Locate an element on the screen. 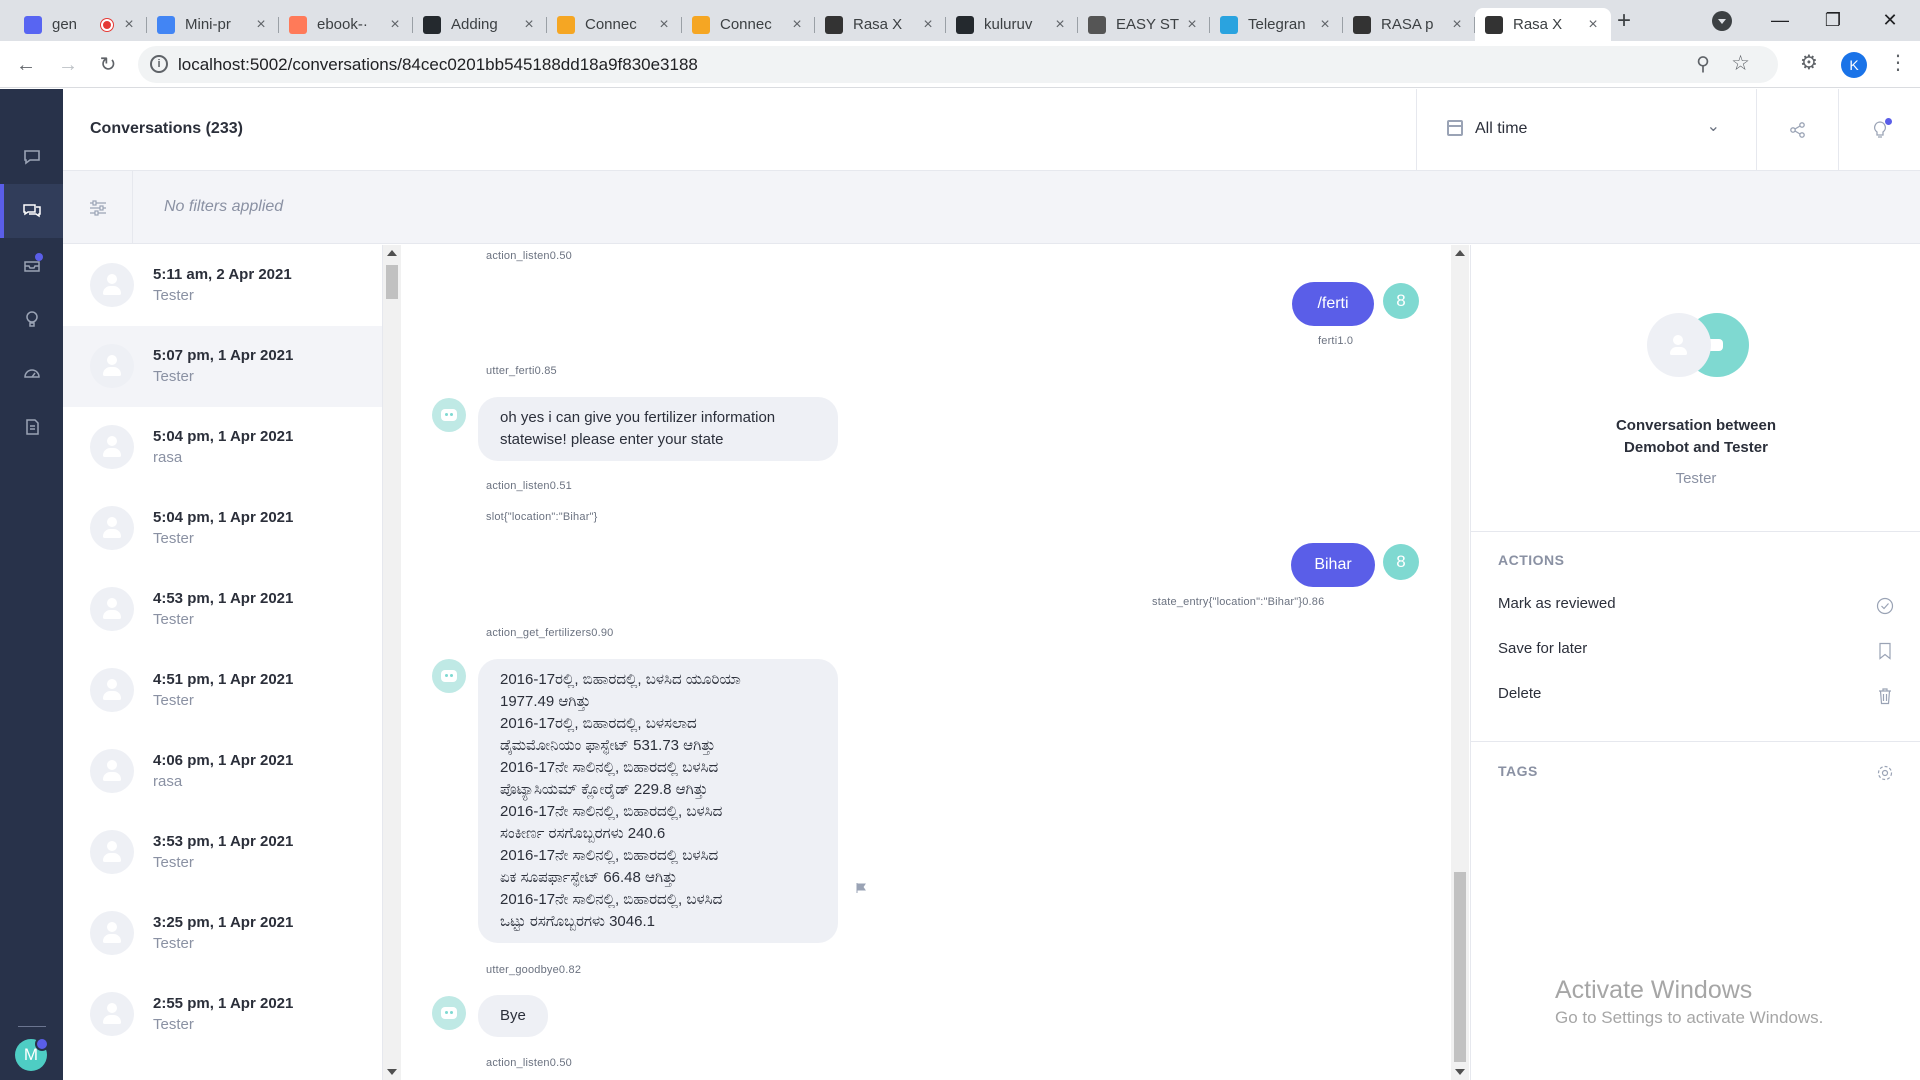 Image resolution: width=1920 pixels, height=1080 pixels. nav-talk-to-bot-icon is located at coordinates (31, 157).